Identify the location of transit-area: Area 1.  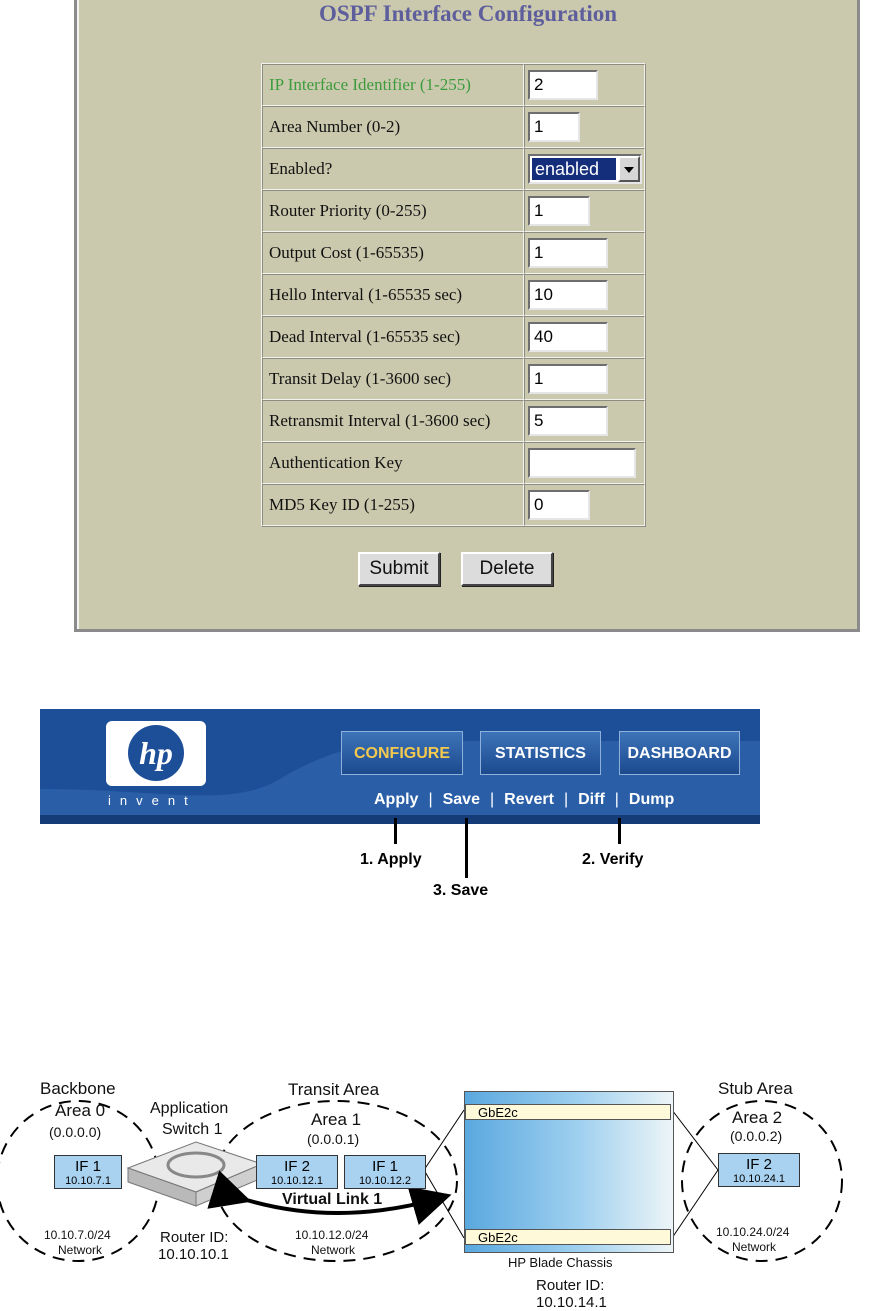
(336, 1119).